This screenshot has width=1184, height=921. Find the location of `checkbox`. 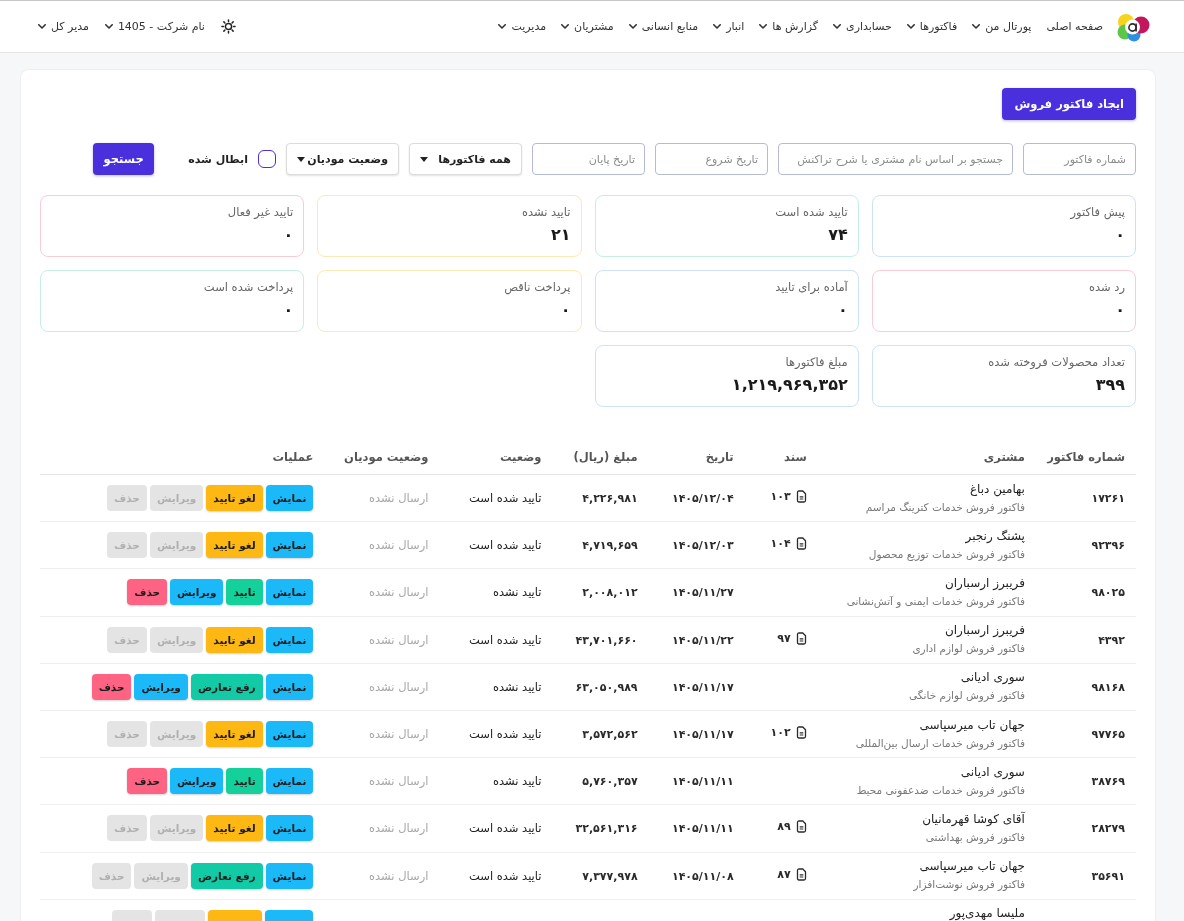

checkbox is located at coordinates (267, 159).